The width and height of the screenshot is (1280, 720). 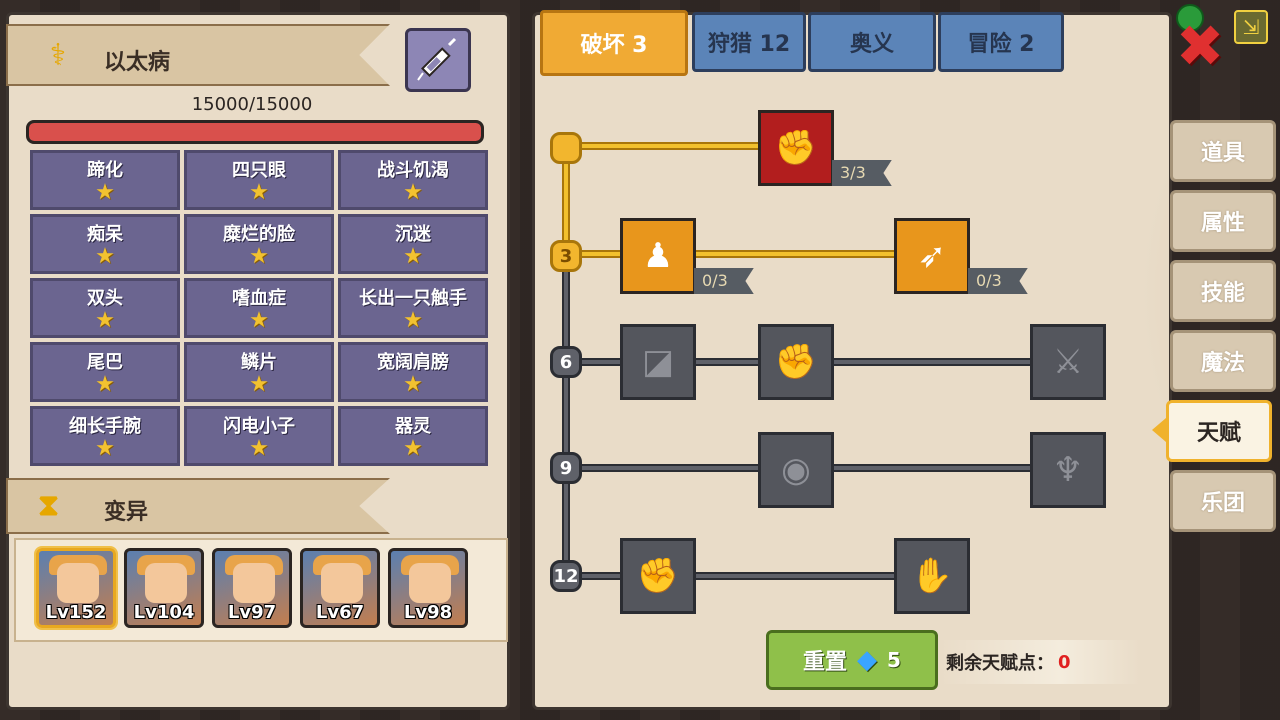 I want to click on impact-skill: ◉, so click(x=796, y=470).